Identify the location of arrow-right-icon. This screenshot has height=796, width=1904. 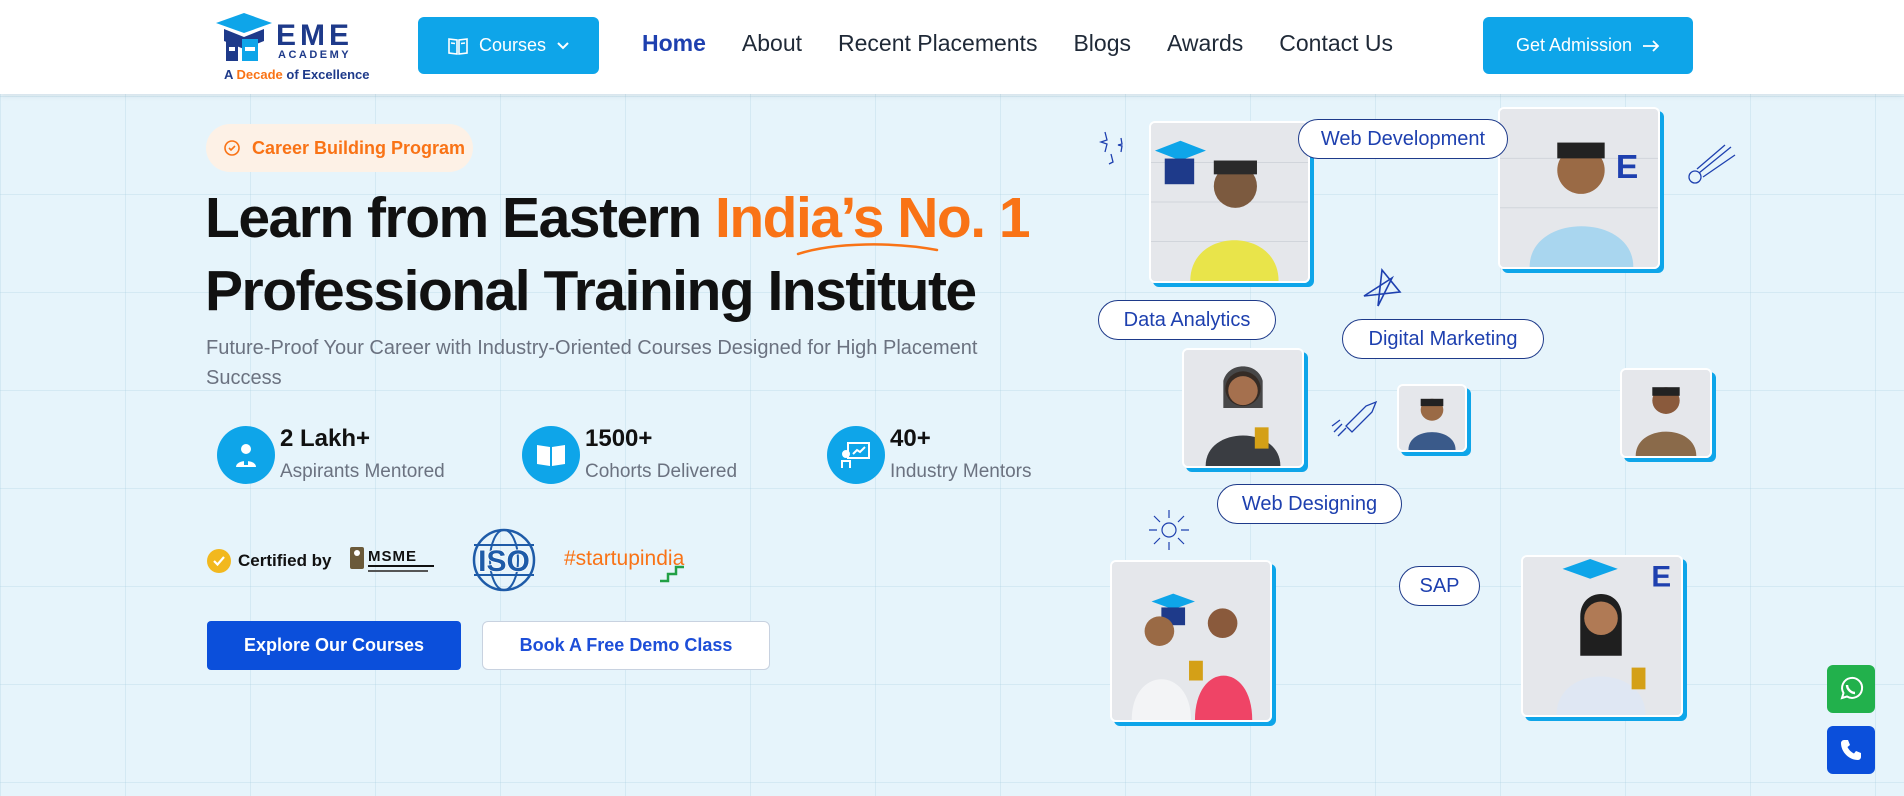
(1651, 45).